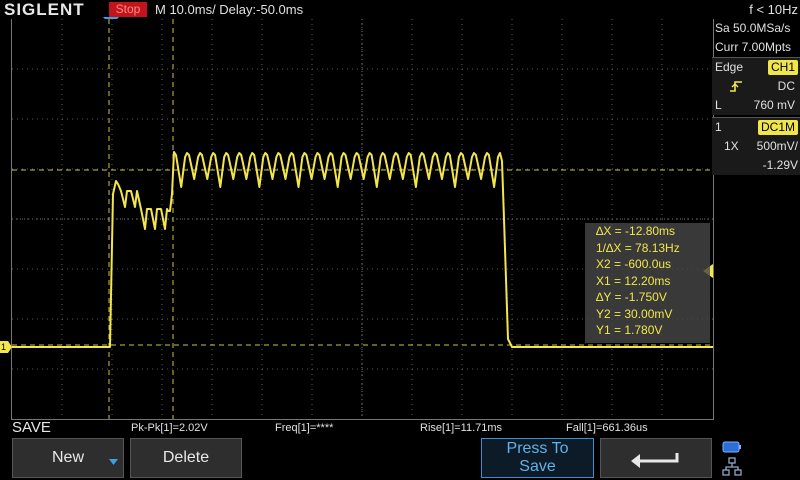 The width and height of the screenshot is (800, 480). Describe the element at coordinates (633, 280) in the screenshot. I see `x1-readout: X1 = 12.20ms` at that location.